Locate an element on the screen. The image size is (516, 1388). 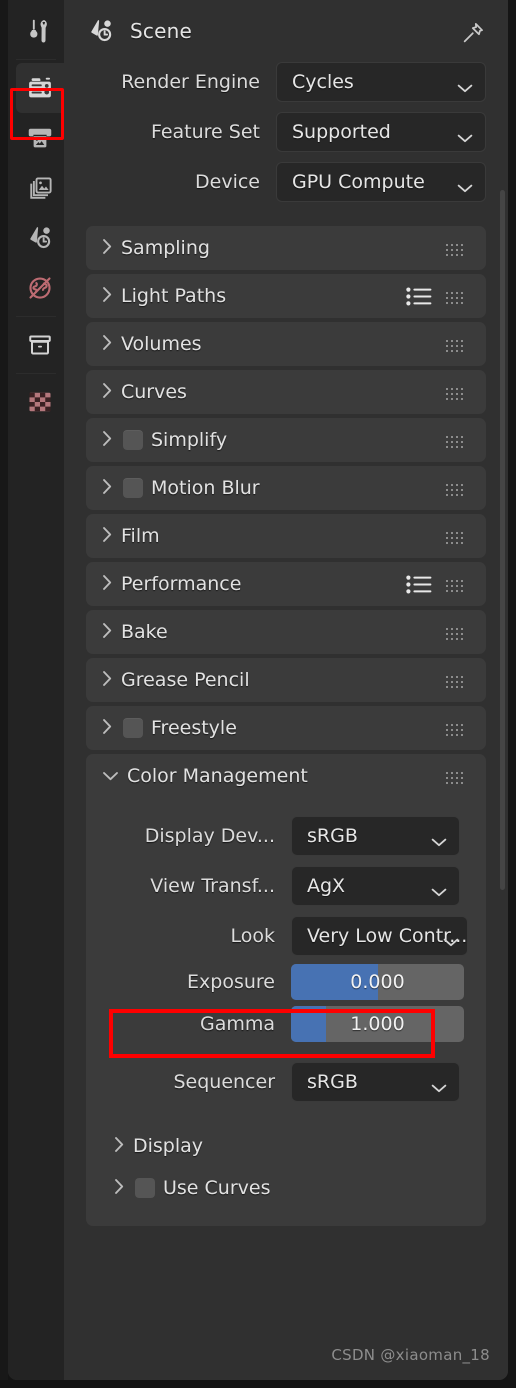
sequencer-dropdown: sRGB is located at coordinates (375, 1082).